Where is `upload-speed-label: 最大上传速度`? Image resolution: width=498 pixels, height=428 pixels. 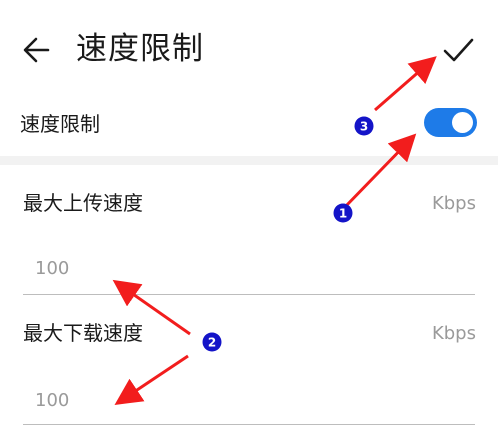
upload-speed-label: 最大上传速度 is located at coordinates (83, 203).